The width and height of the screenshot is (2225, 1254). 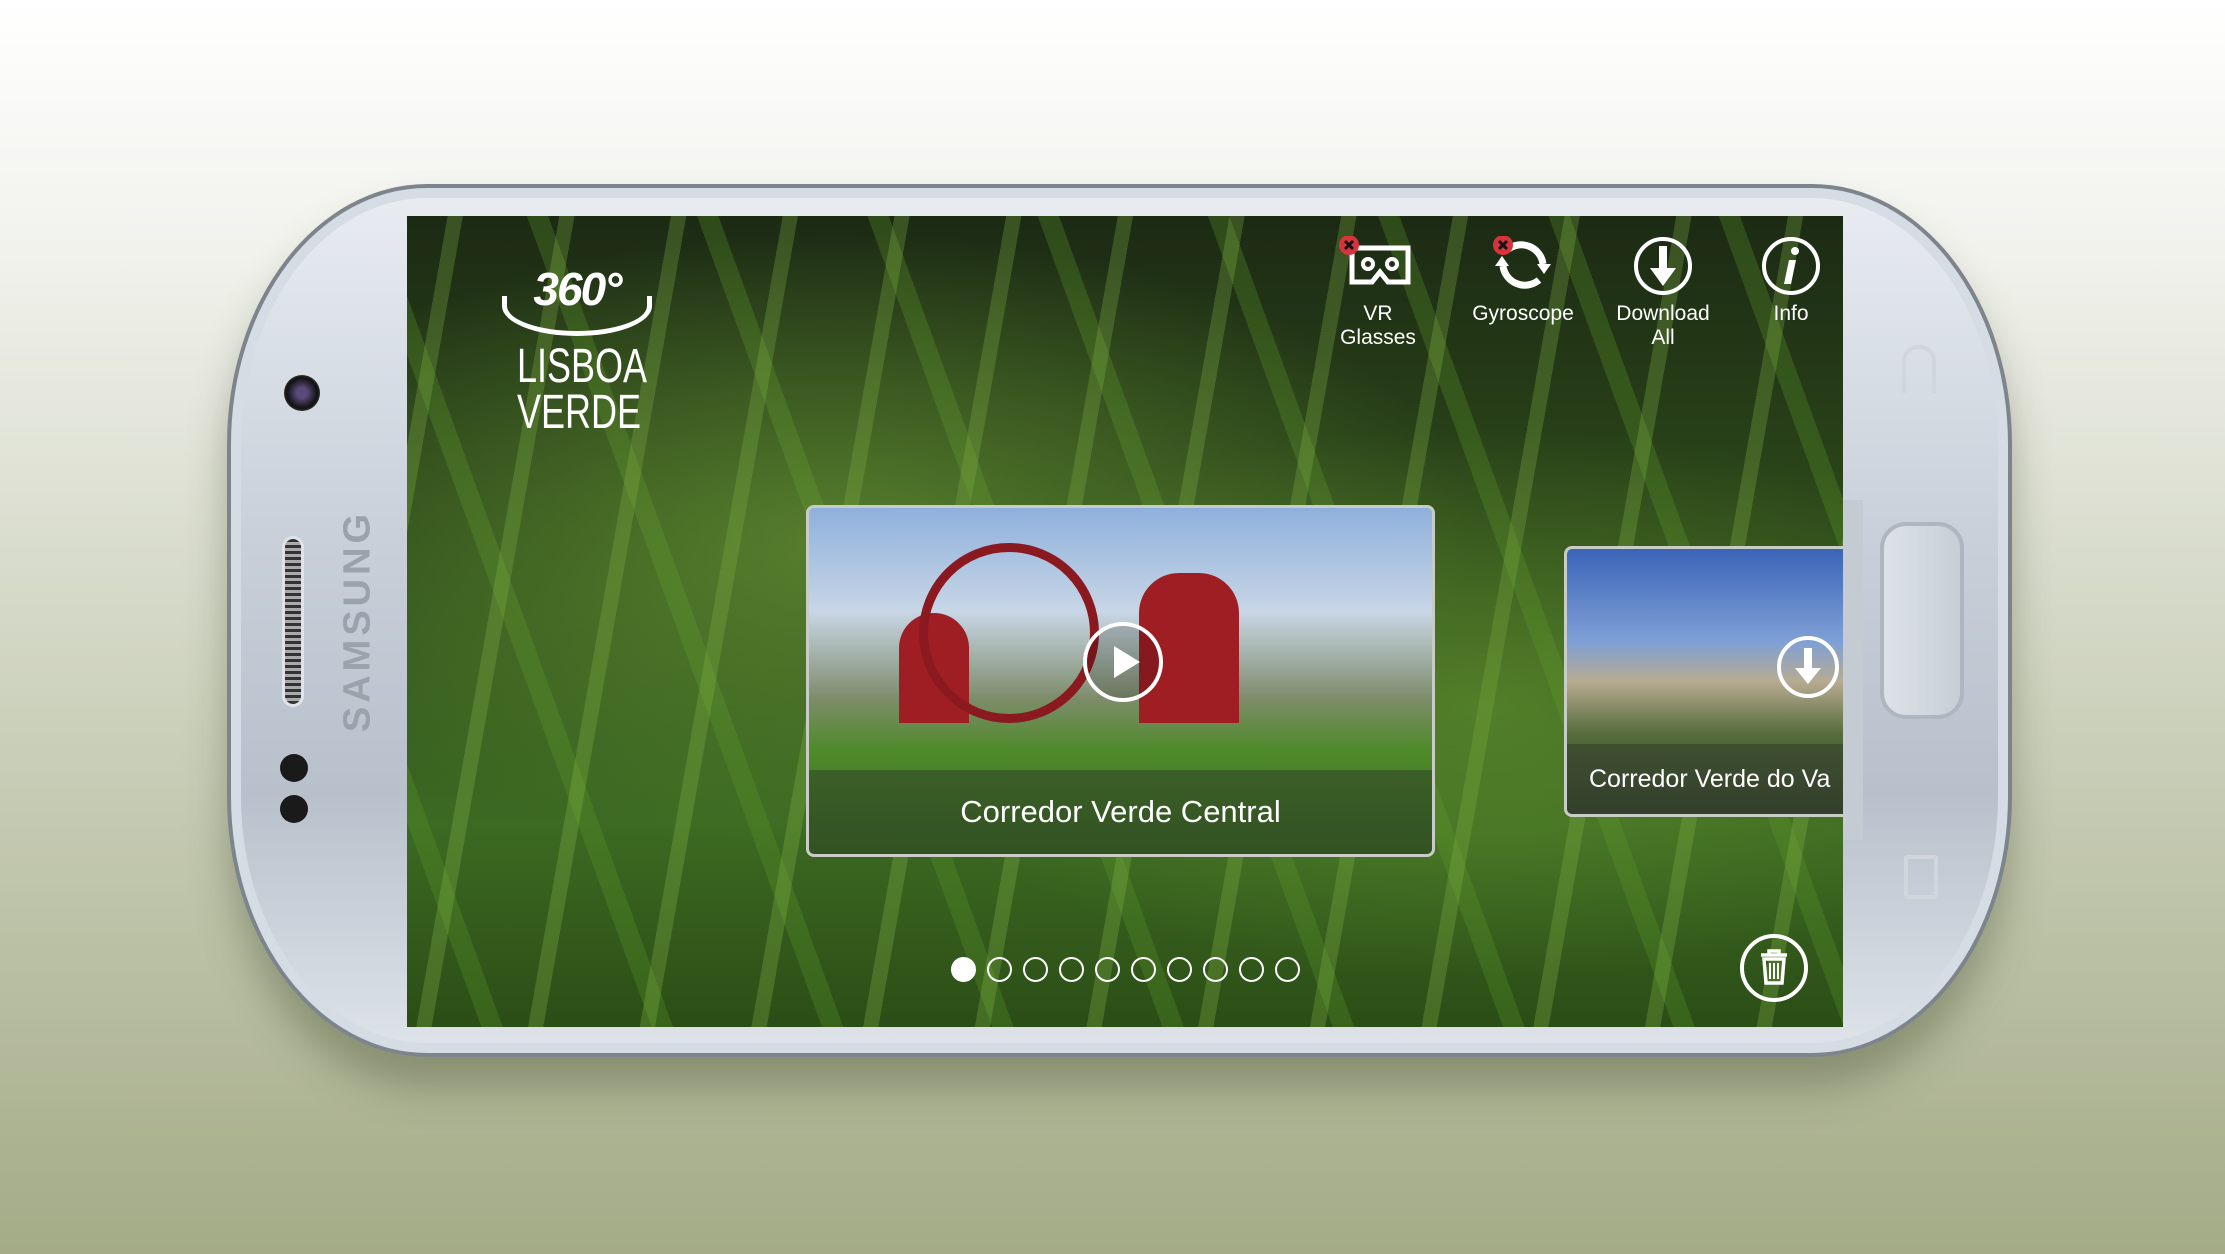 I want to click on recent-apps-icon, so click(x=1921, y=877).